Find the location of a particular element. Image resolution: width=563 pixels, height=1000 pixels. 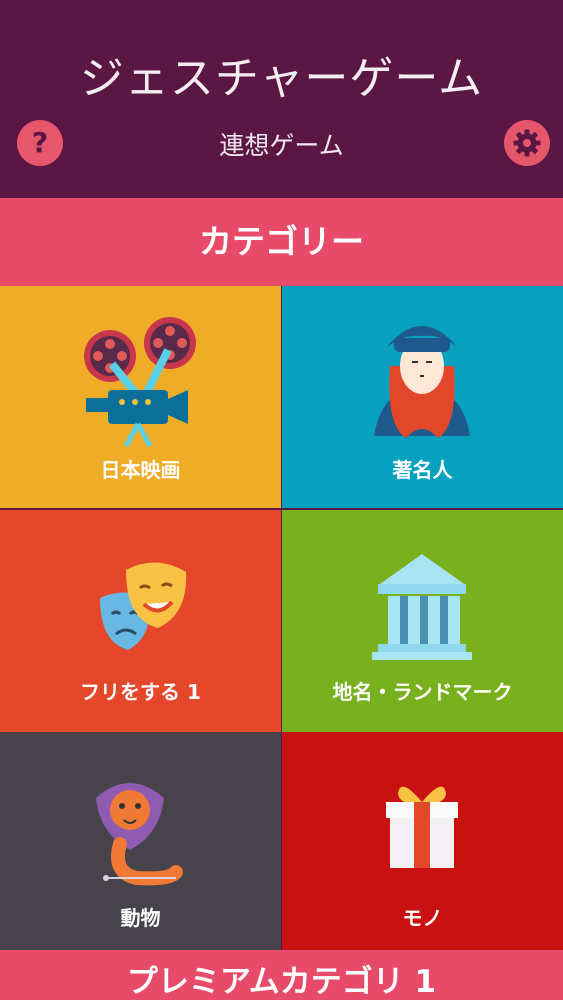

help-button: ? is located at coordinates (40, 143).